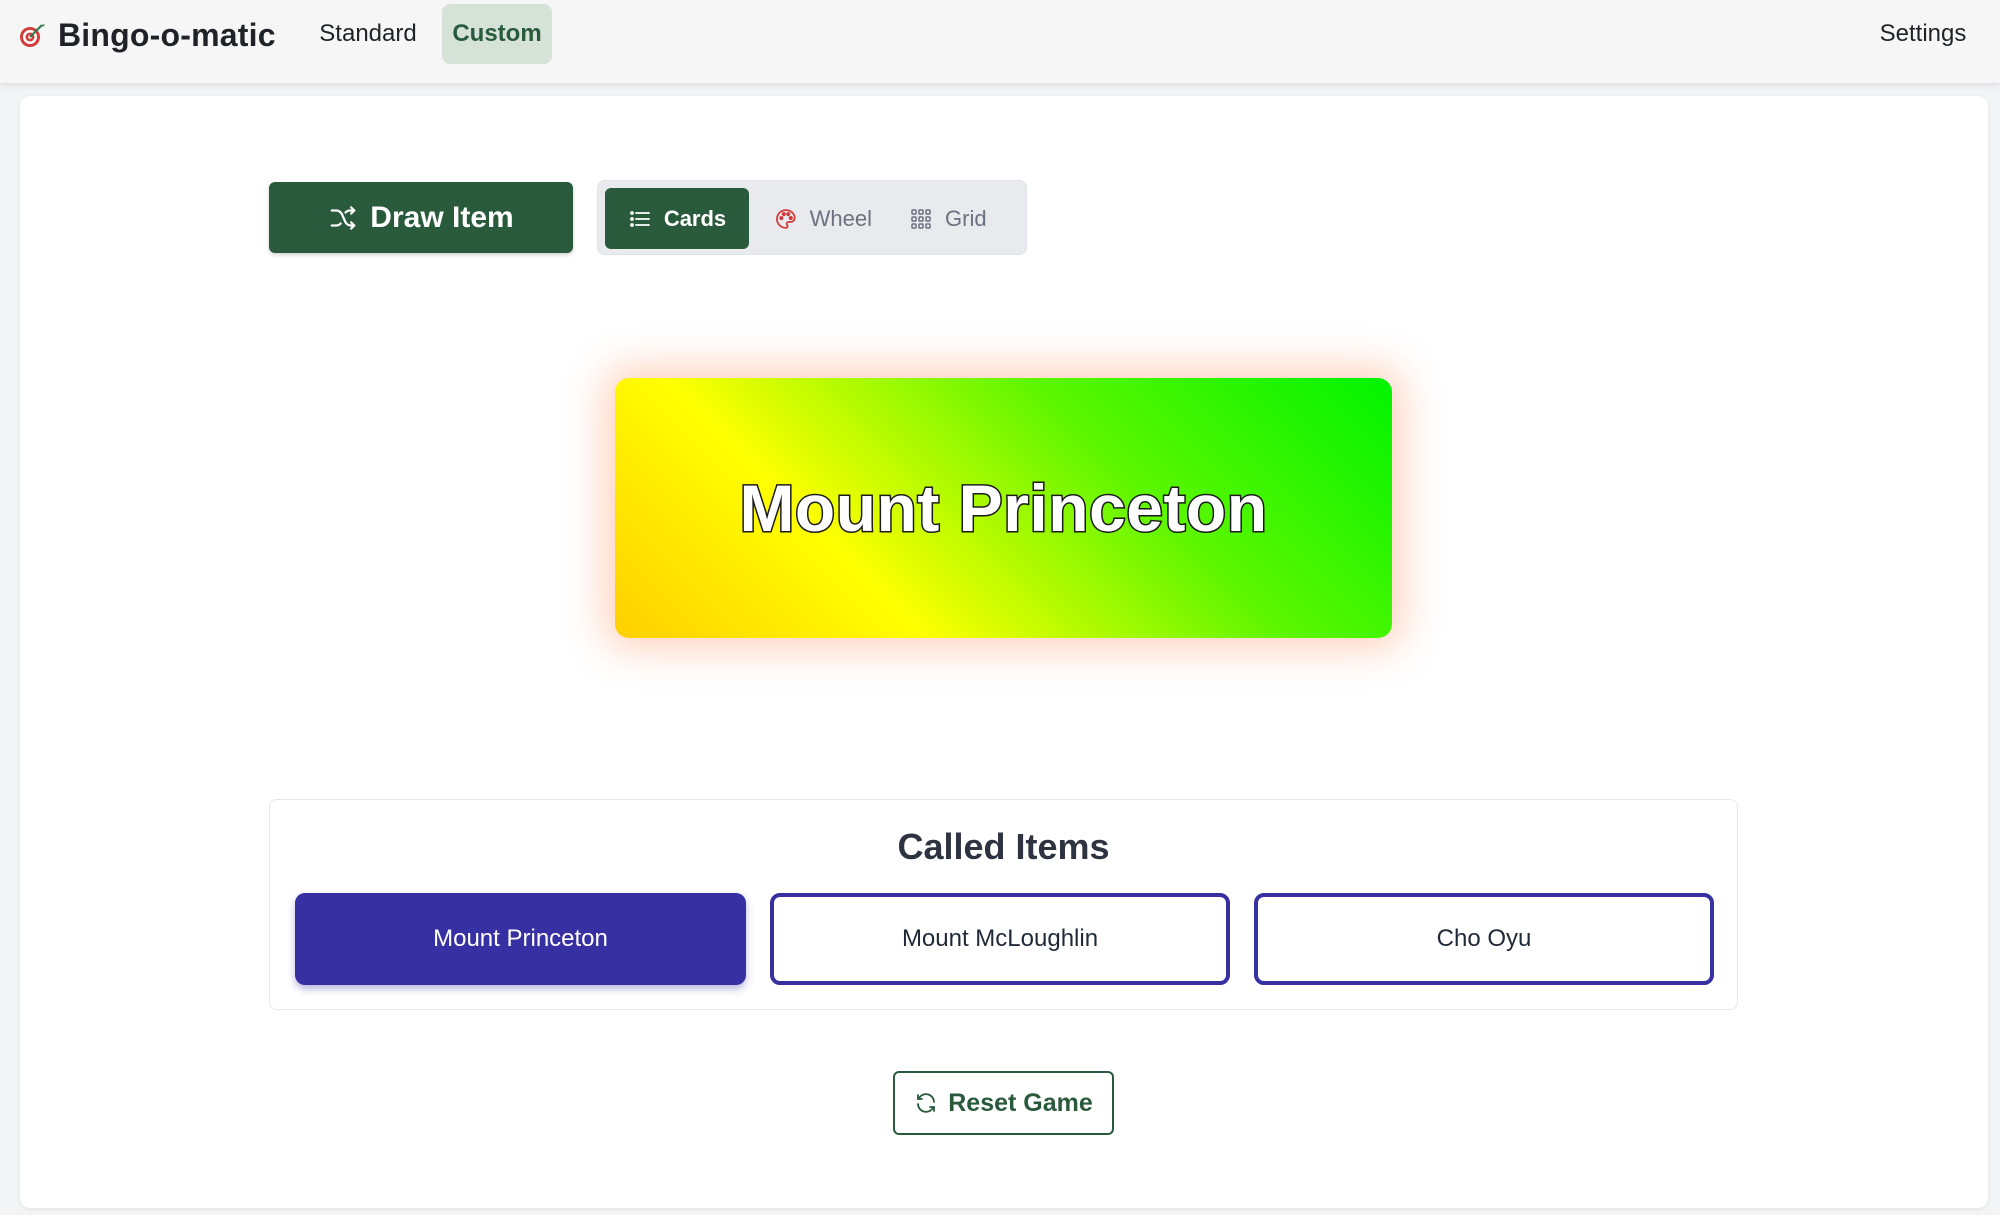  What do you see at coordinates (926, 1103) in the screenshot?
I see `refresh-icon` at bounding box center [926, 1103].